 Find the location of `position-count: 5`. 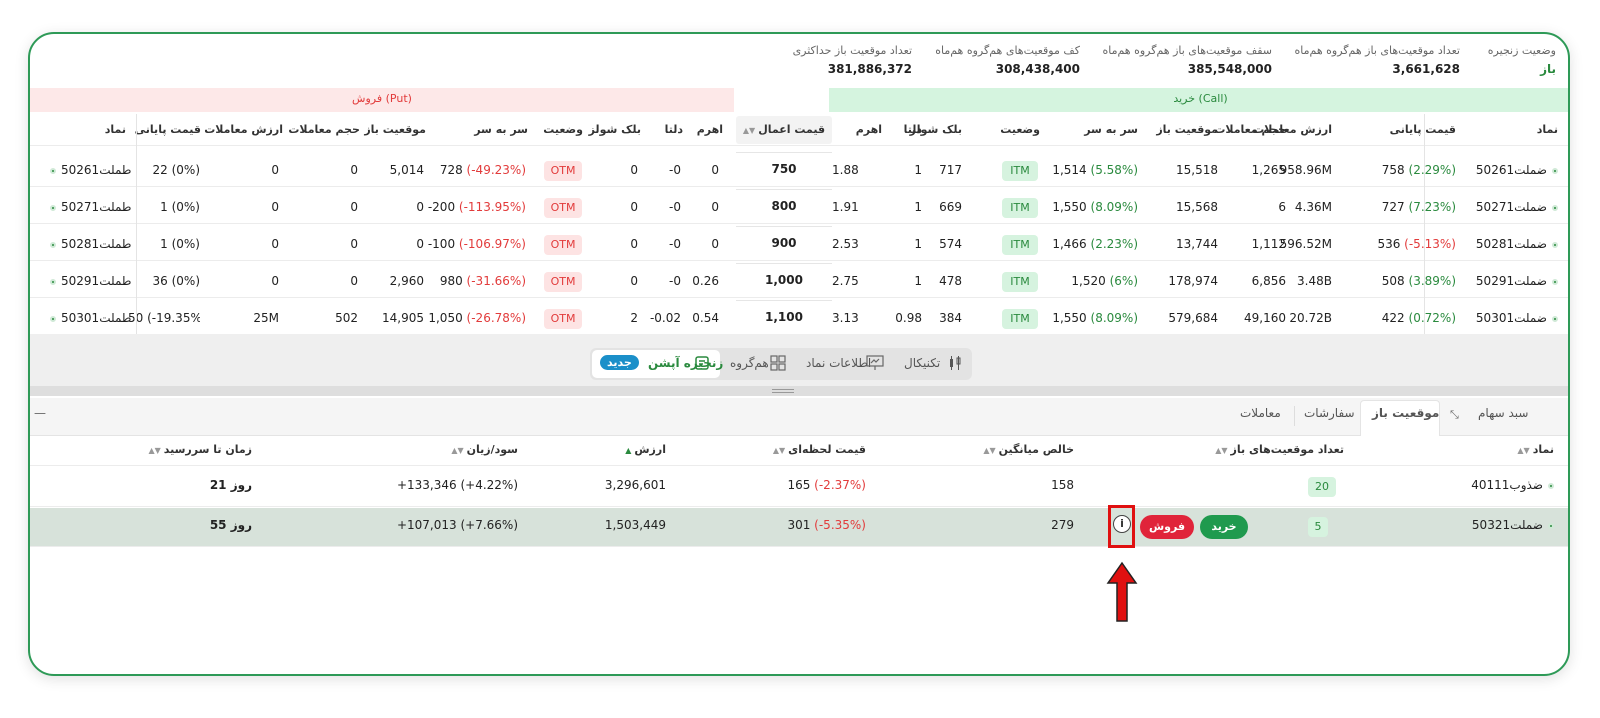

position-count: 5 is located at coordinates (1318, 527).